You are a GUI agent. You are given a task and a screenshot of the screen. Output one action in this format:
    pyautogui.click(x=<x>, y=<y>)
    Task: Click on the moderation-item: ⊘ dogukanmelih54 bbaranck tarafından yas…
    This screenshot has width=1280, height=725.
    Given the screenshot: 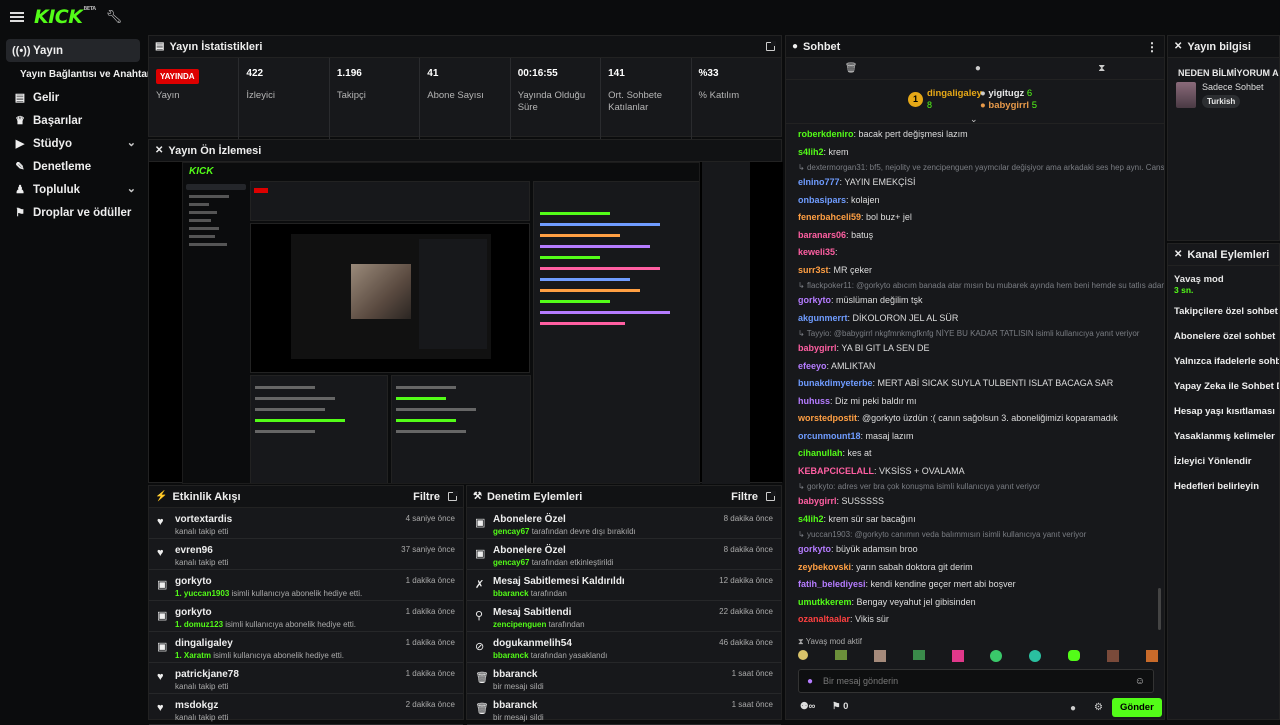 What is the action you would take?
    pyautogui.click(x=624, y=647)
    